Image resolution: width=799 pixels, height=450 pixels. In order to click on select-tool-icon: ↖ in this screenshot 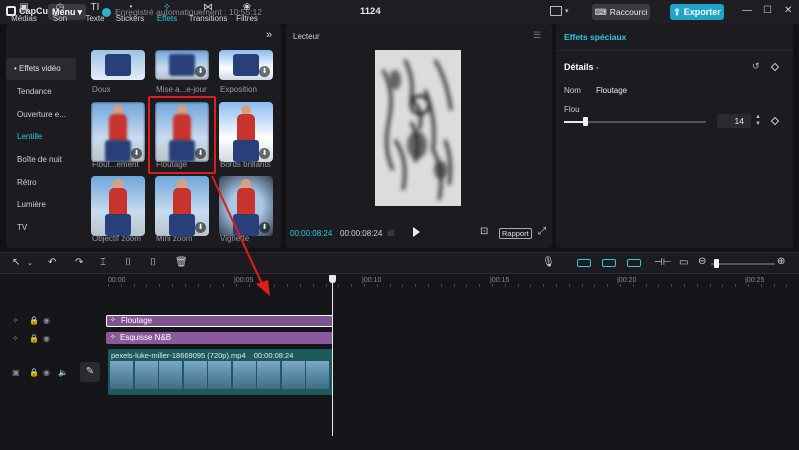, I will do `click(16, 262)`.